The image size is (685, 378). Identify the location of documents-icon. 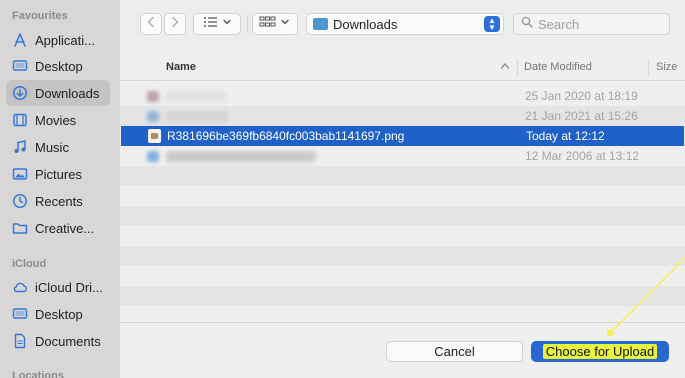
(20, 341).